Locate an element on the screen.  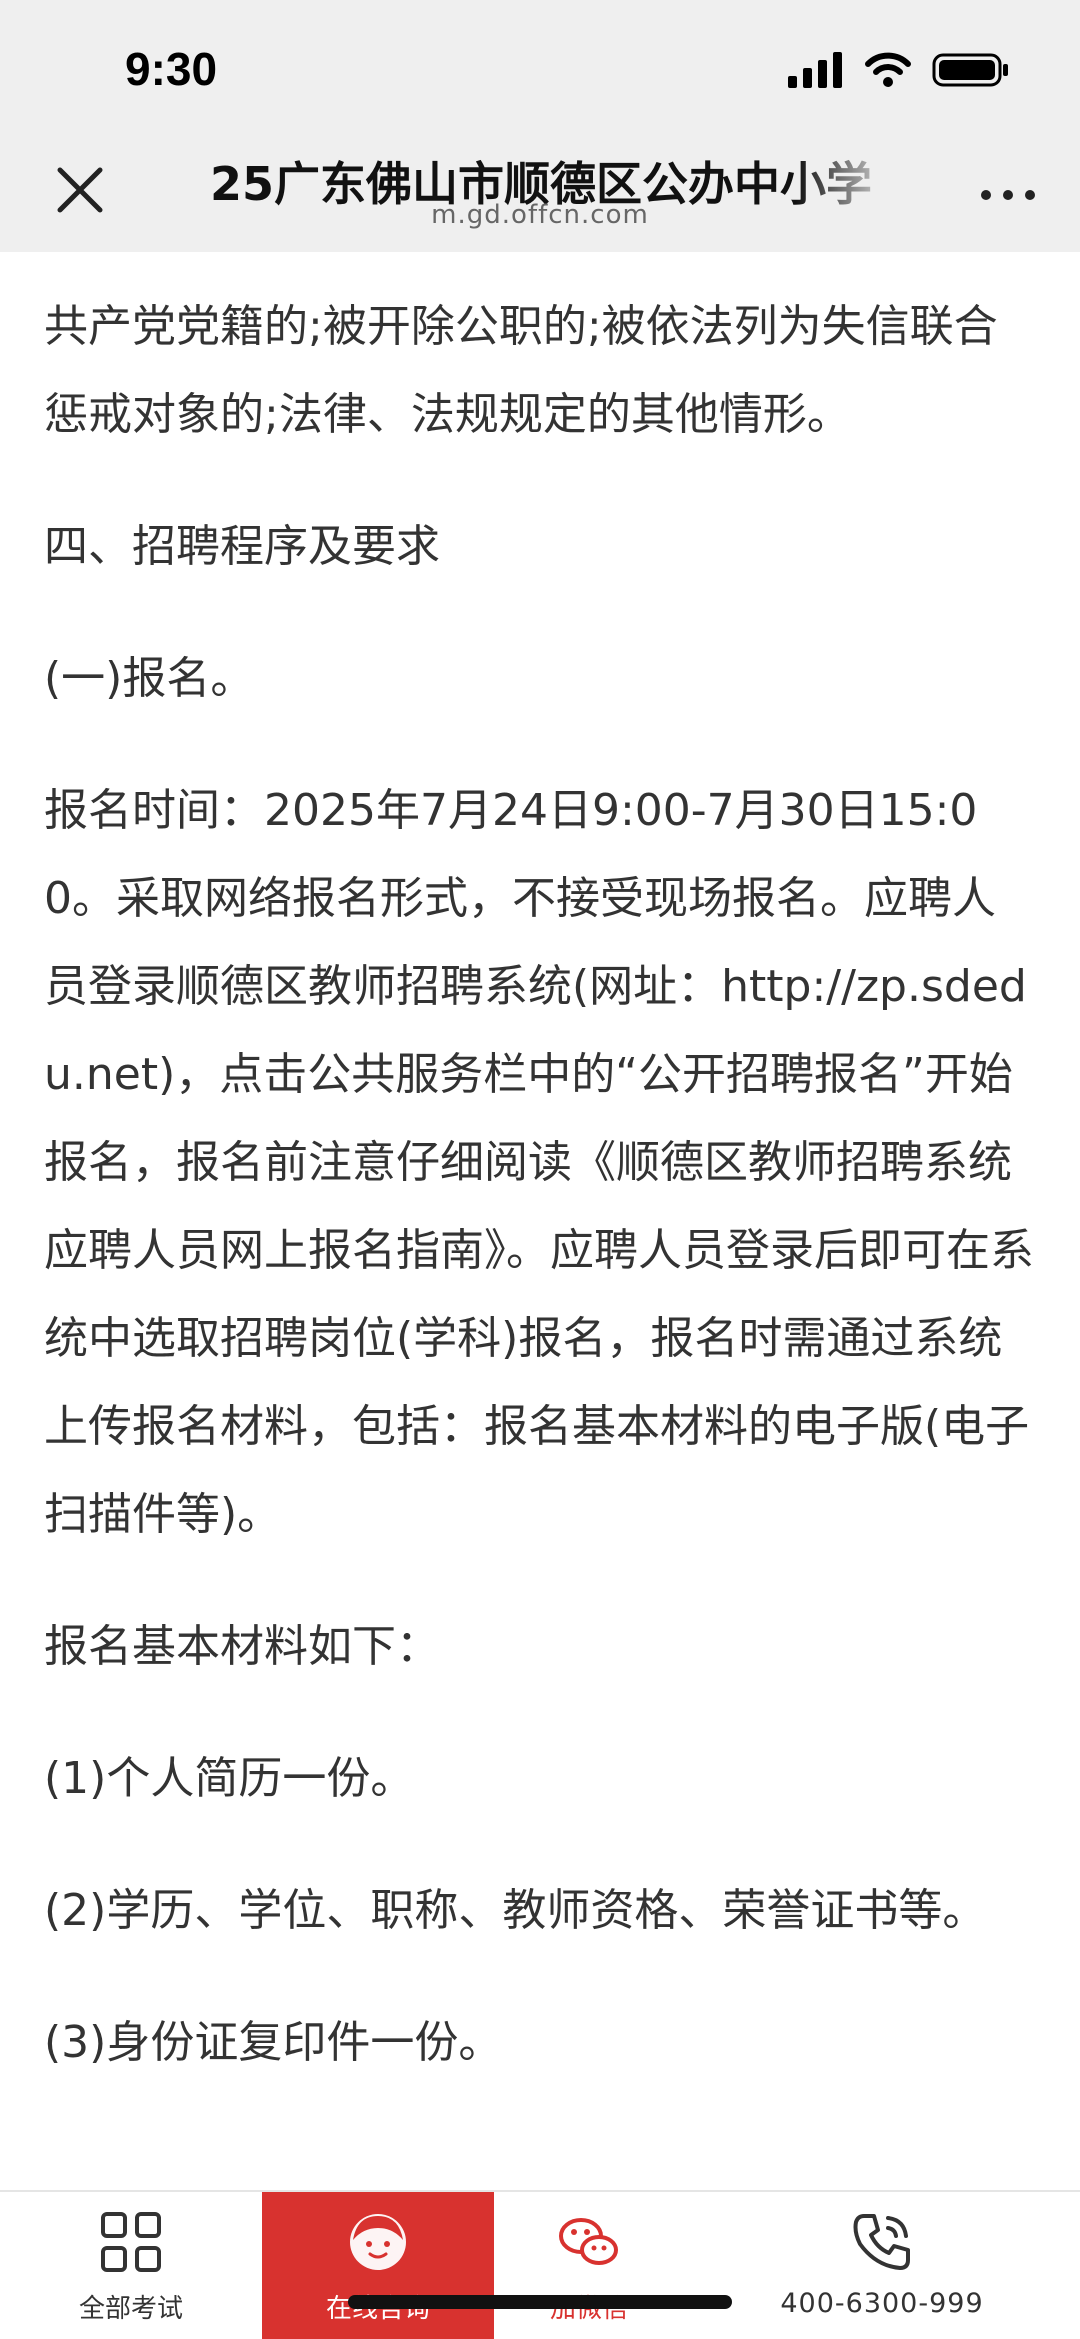
status-icons is located at coordinates (899, 70).